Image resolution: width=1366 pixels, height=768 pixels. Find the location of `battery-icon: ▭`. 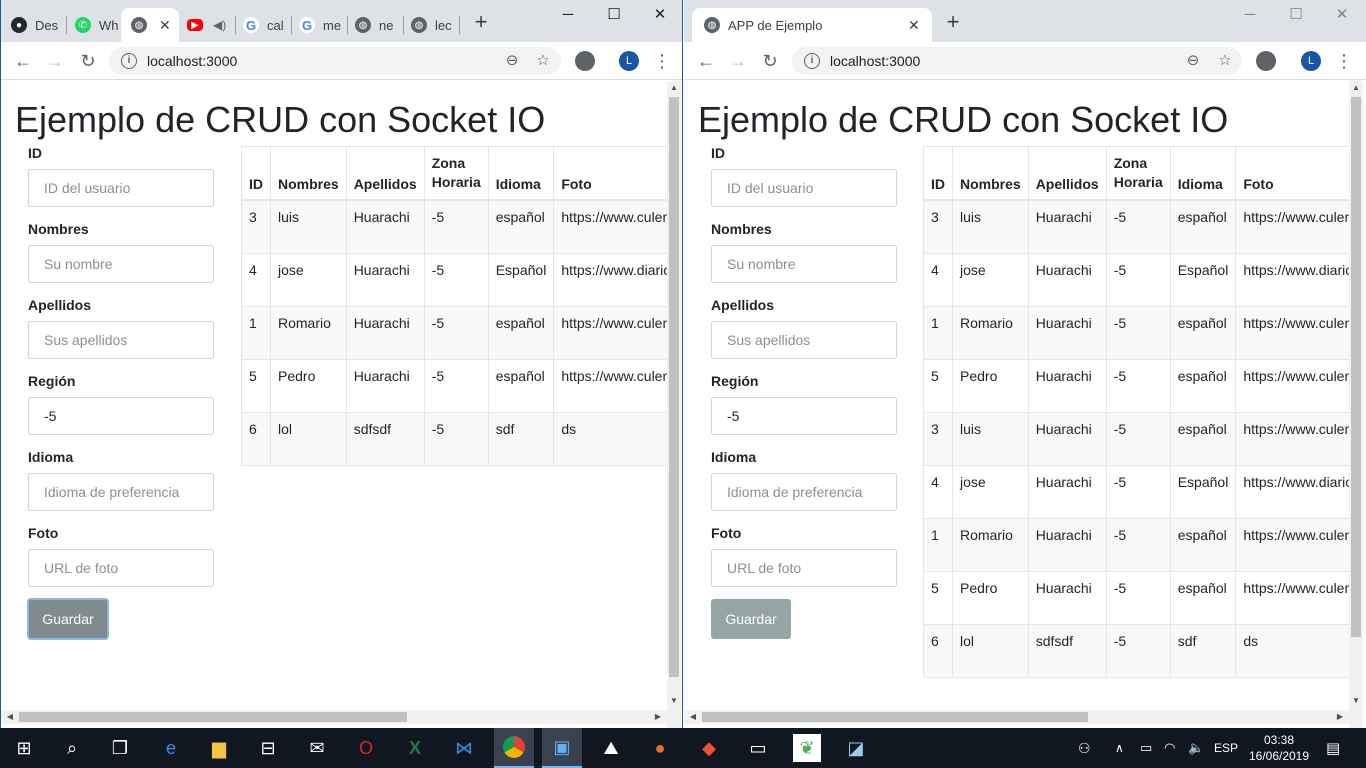

battery-icon: ▭ is located at coordinates (1146, 748).